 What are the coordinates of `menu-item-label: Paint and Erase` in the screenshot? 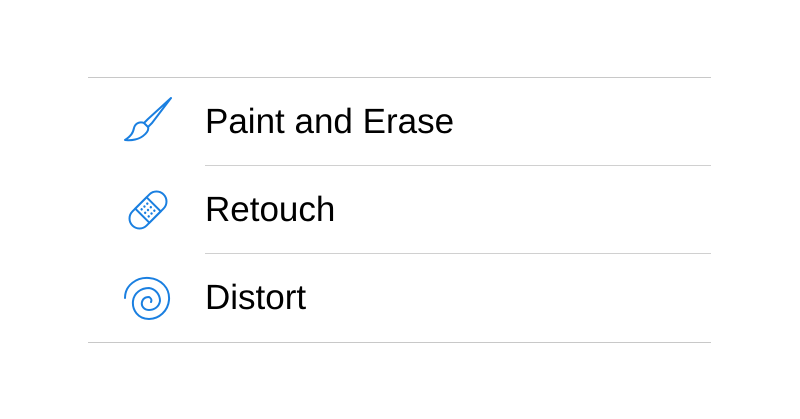 It's located at (329, 122).